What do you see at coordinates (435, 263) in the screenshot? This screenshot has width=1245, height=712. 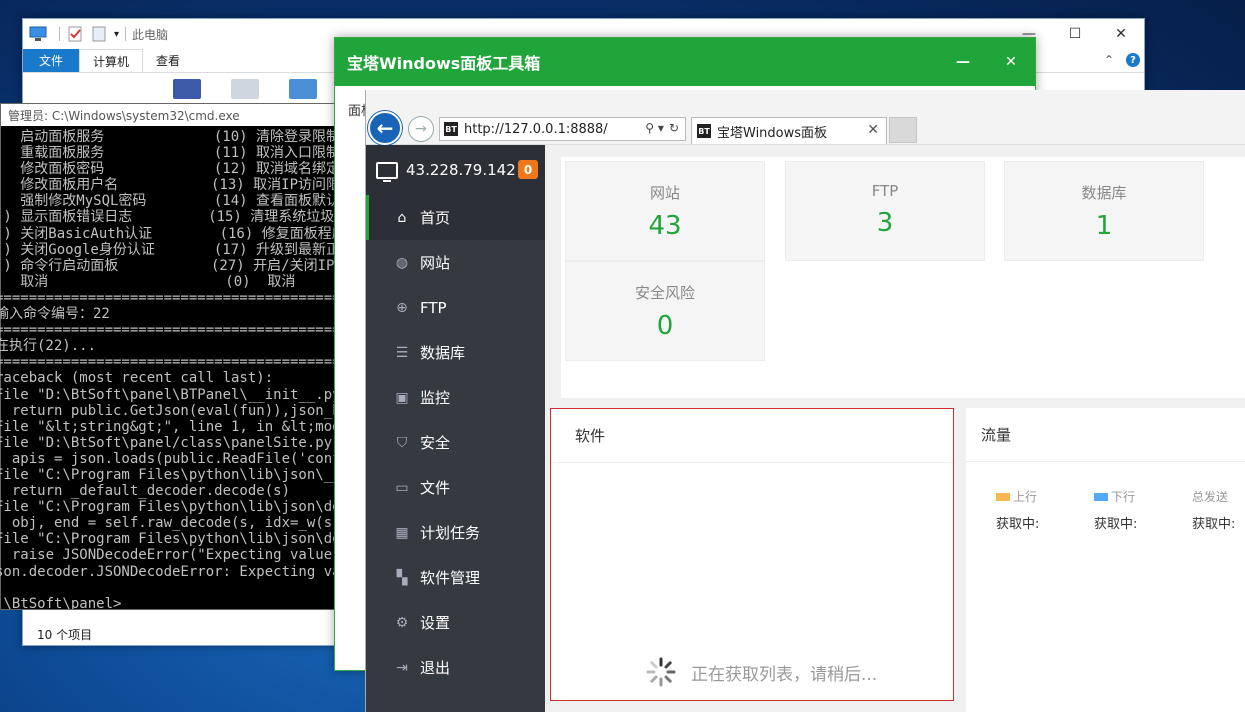 I see `sidebar-item-label: 网站` at bounding box center [435, 263].